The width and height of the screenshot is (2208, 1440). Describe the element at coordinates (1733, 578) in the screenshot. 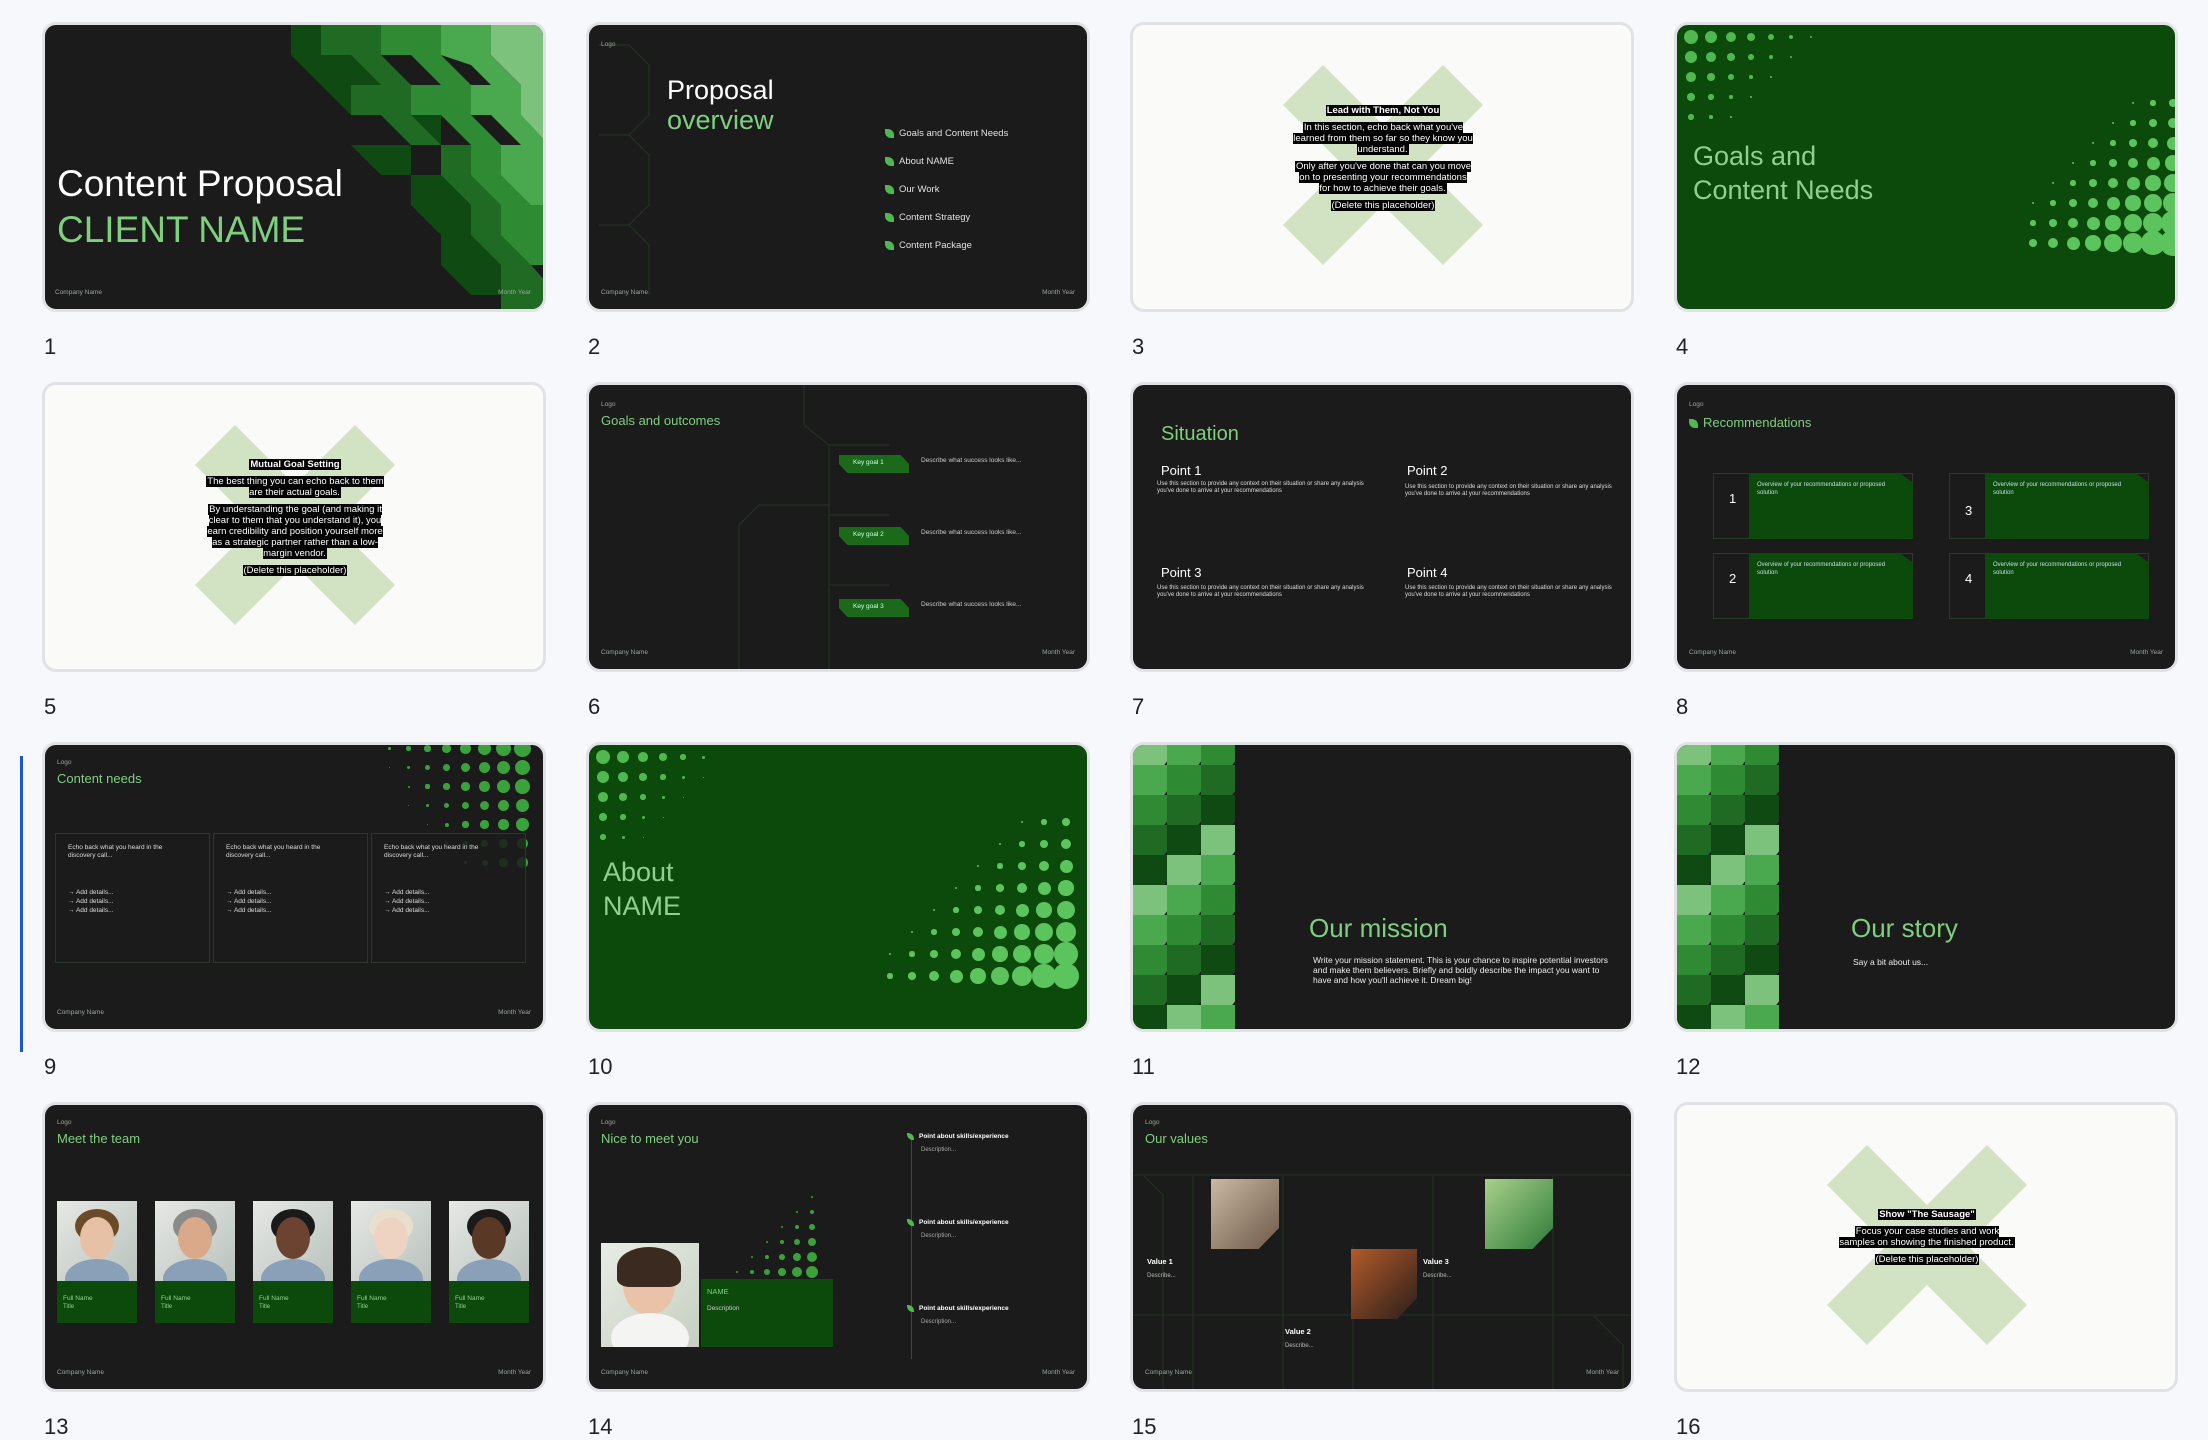

I see `rec-num-2: 2` at that location.